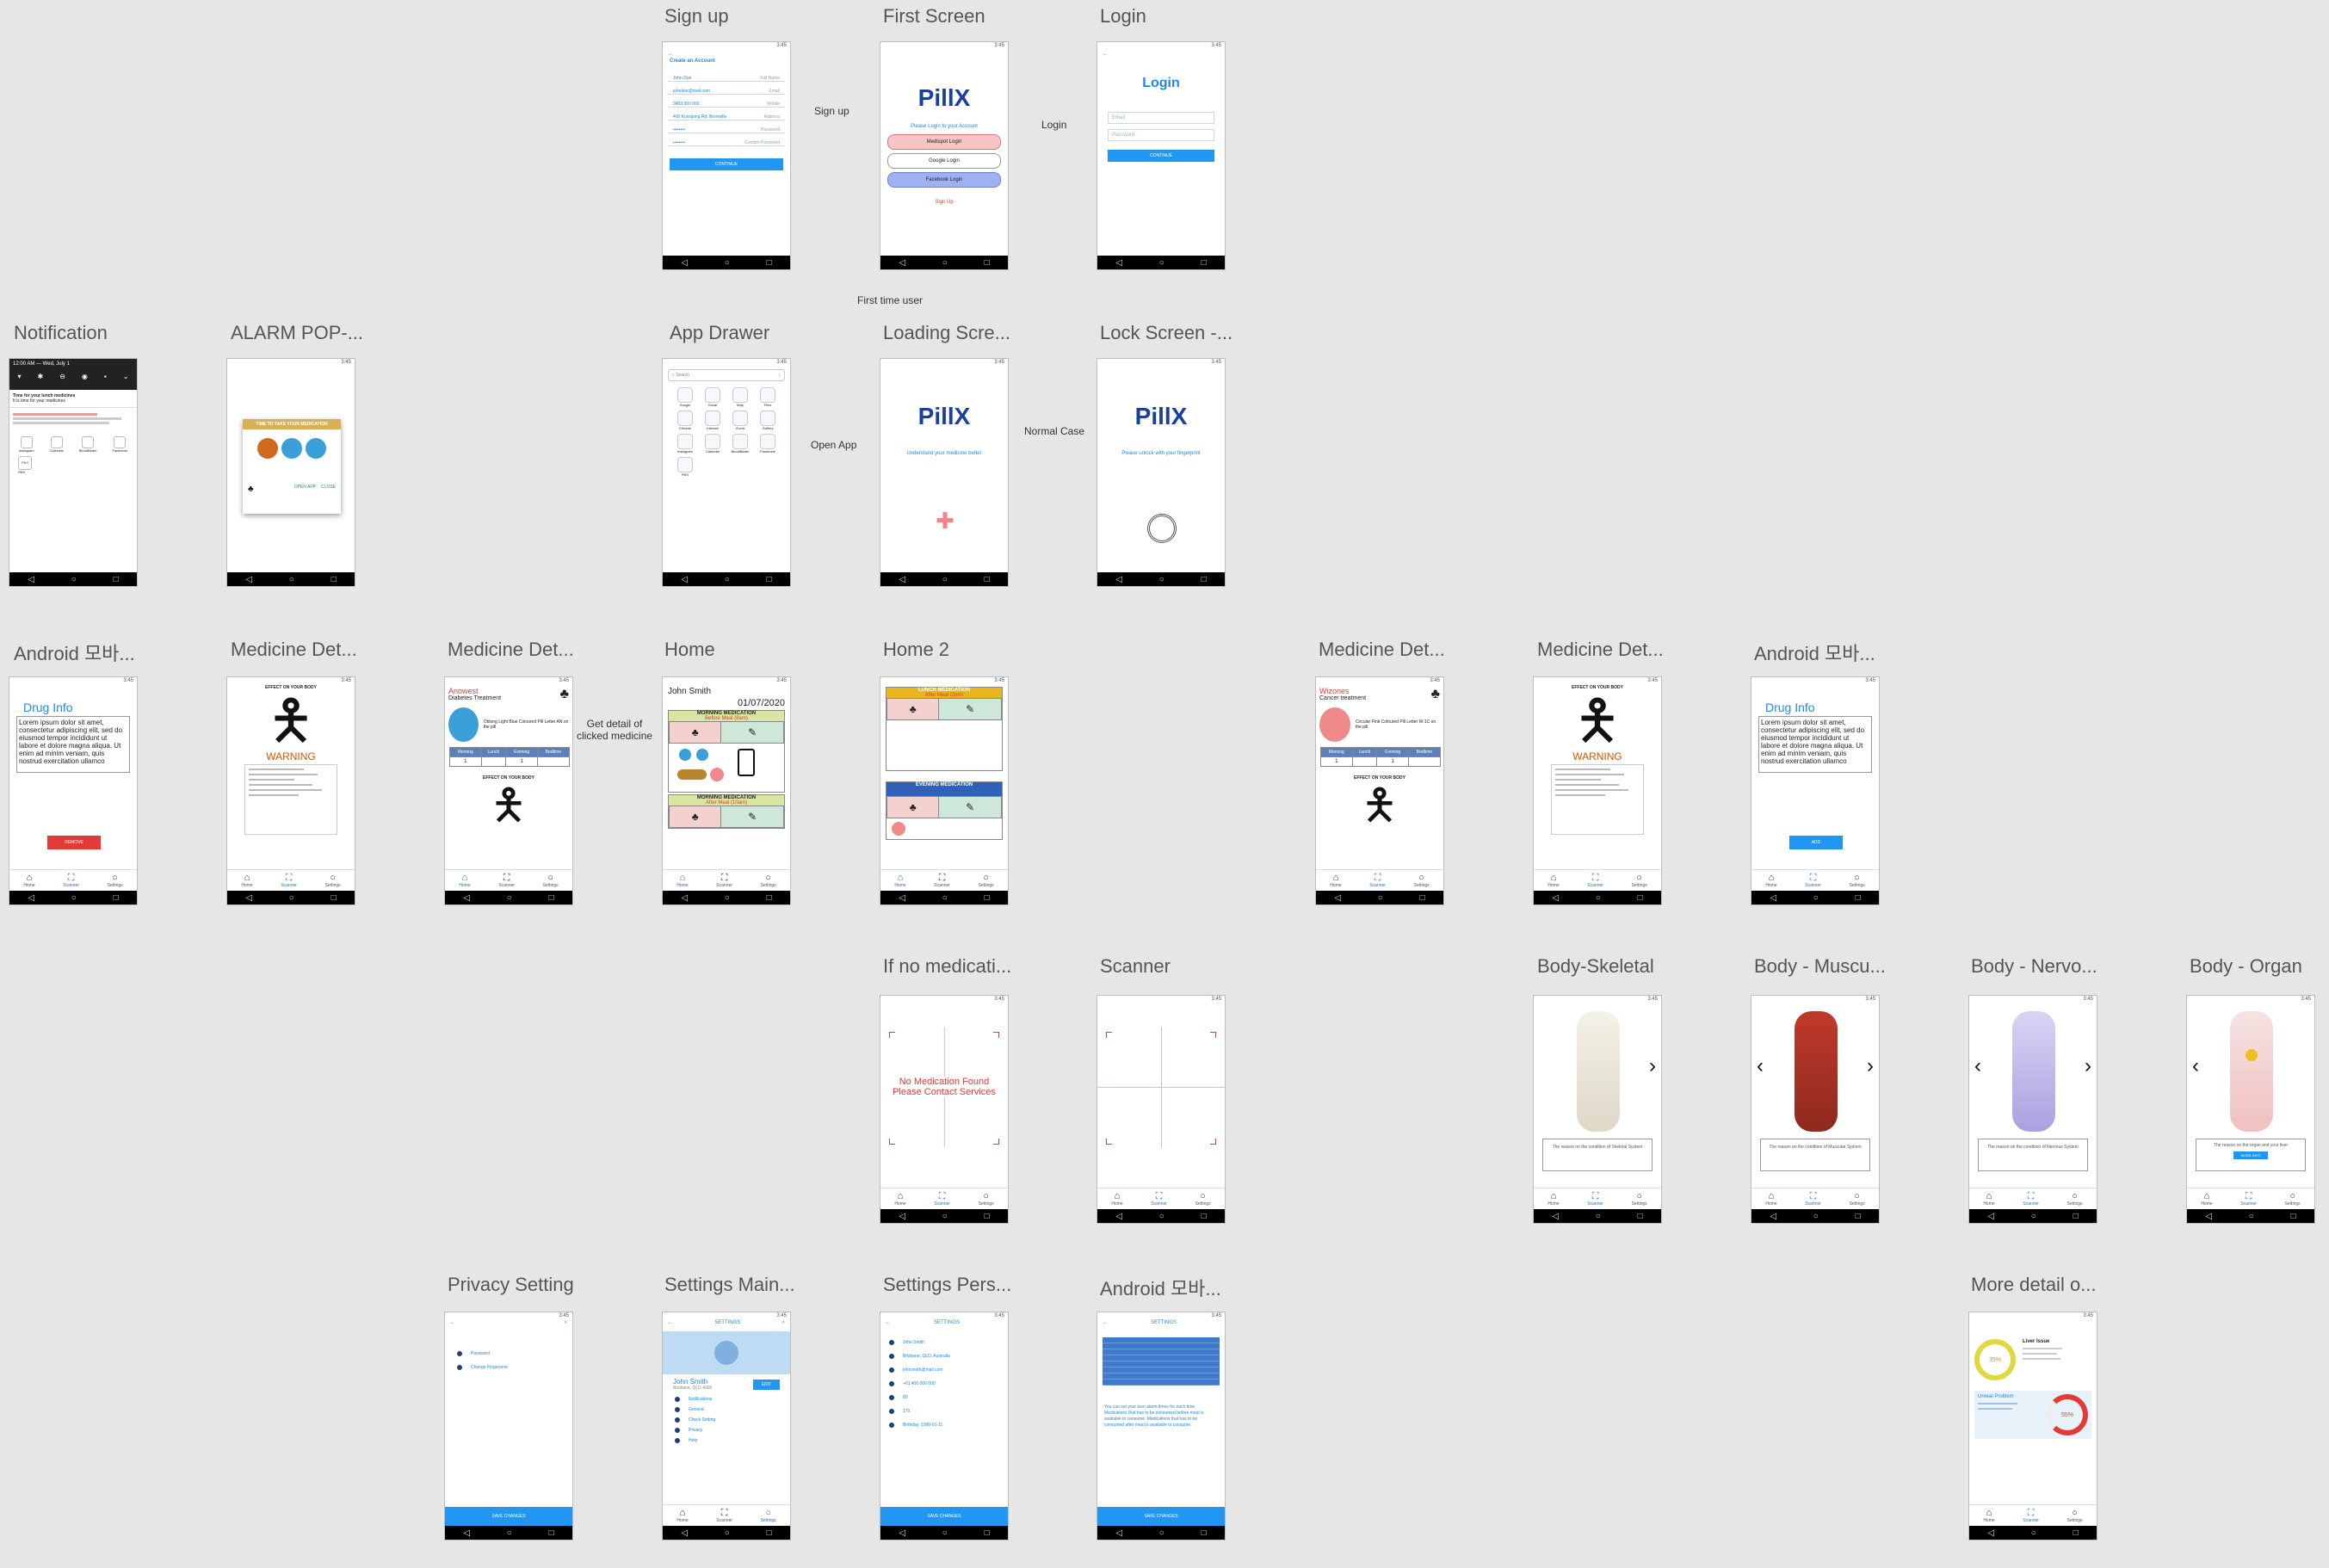  I want to click on personal-item-3: +61 400 000 000, so click(944, 1384).